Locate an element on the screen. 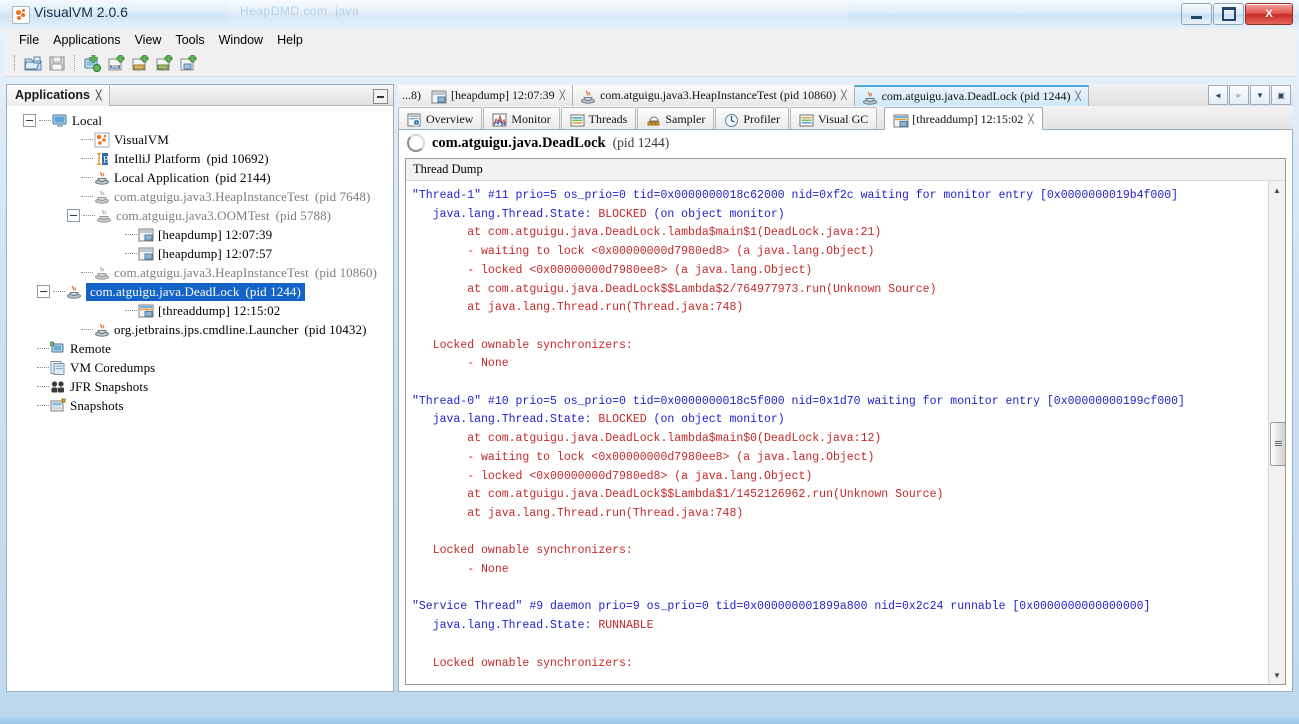  tree-node-pid: (pid 7648) is located at coordinates (342, 196).